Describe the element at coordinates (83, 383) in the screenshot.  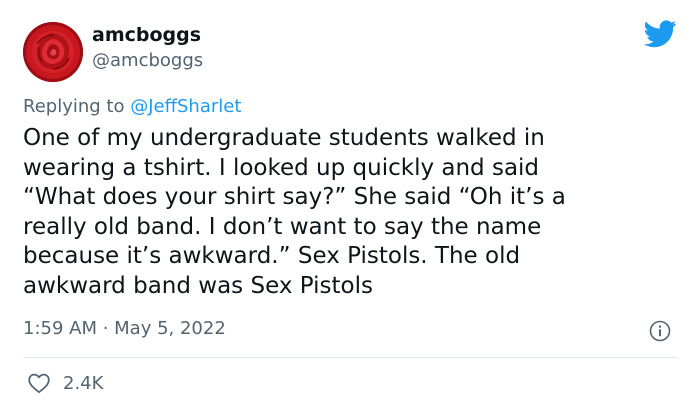
I see `like-count: 2.4K` at that location.